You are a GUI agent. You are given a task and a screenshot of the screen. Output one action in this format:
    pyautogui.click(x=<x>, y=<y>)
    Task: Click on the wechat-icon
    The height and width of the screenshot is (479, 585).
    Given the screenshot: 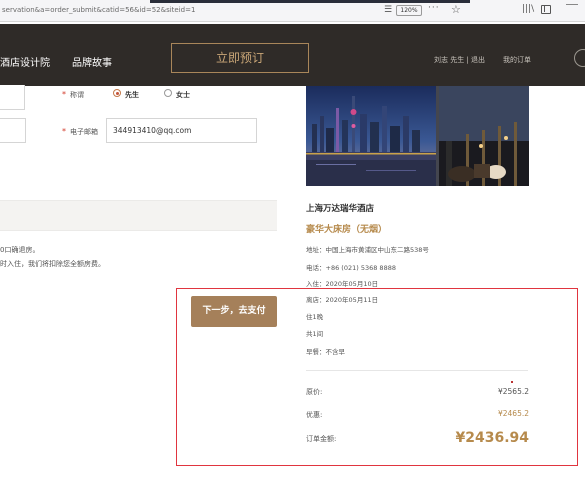 What is the action you would take?
    pyautogui.click(x=579, y=58)
    